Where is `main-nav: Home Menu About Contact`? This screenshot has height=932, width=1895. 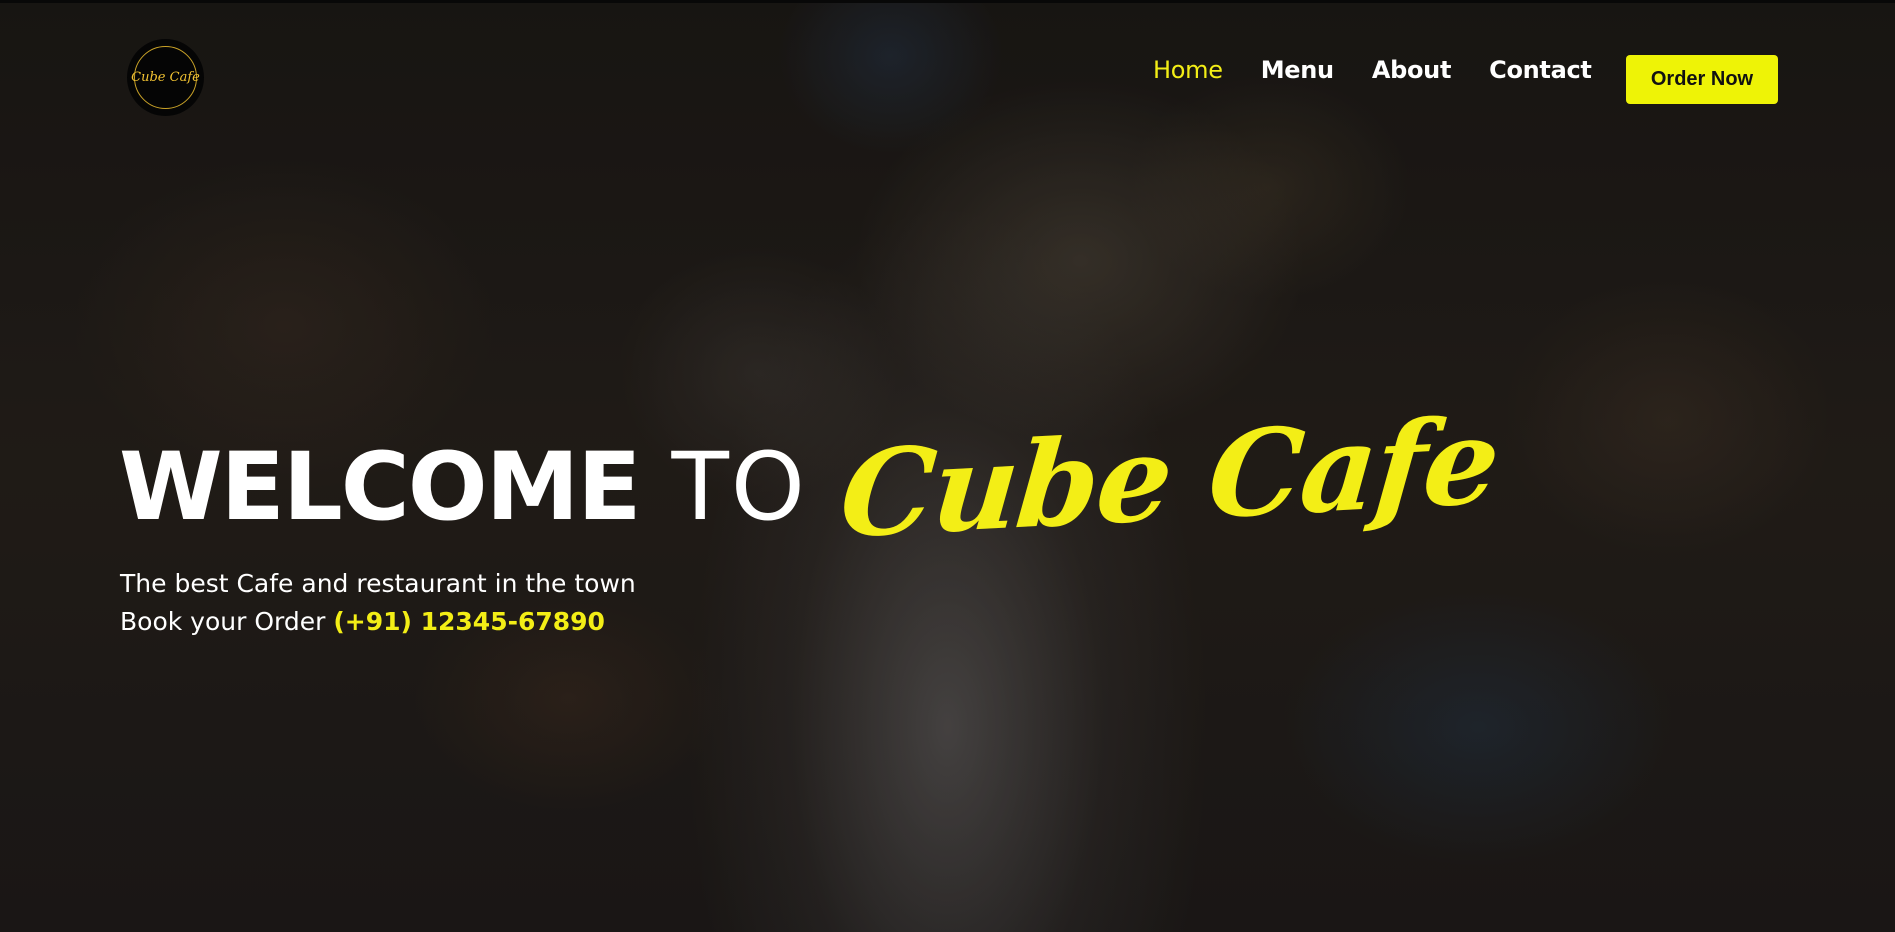 main-nav: Home Menu About Contact is located at coordinates (1372, 70).